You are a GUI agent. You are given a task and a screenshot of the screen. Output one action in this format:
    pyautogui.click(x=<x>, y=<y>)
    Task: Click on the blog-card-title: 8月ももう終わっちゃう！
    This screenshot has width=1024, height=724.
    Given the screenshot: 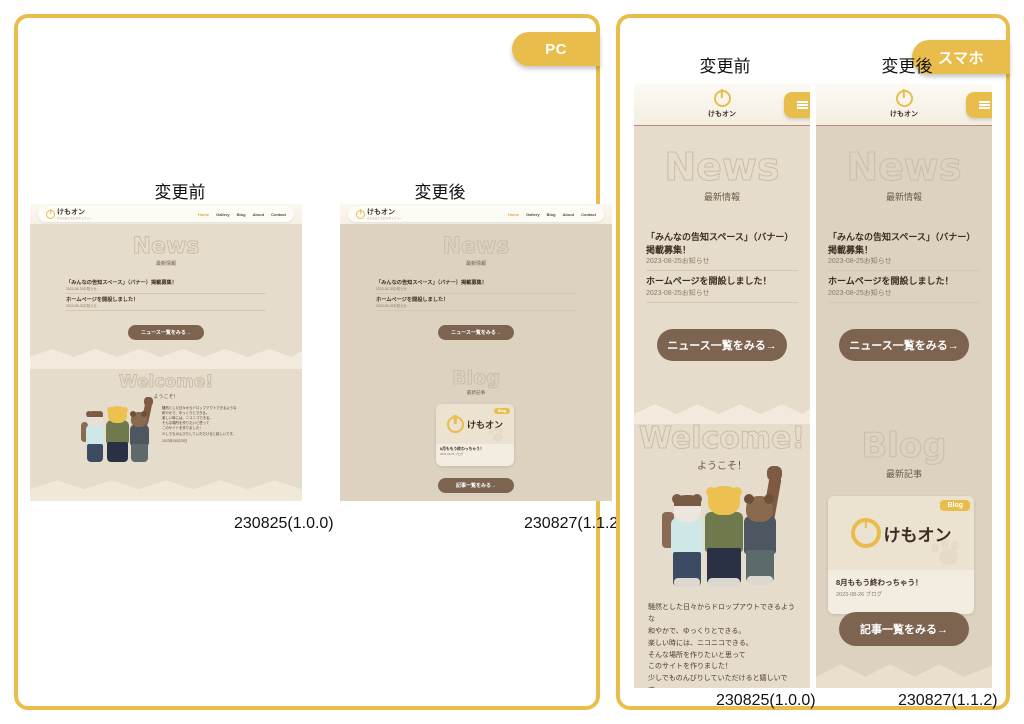 What is the action you would take?
    pyautogui.click(x=879, y=582)
    